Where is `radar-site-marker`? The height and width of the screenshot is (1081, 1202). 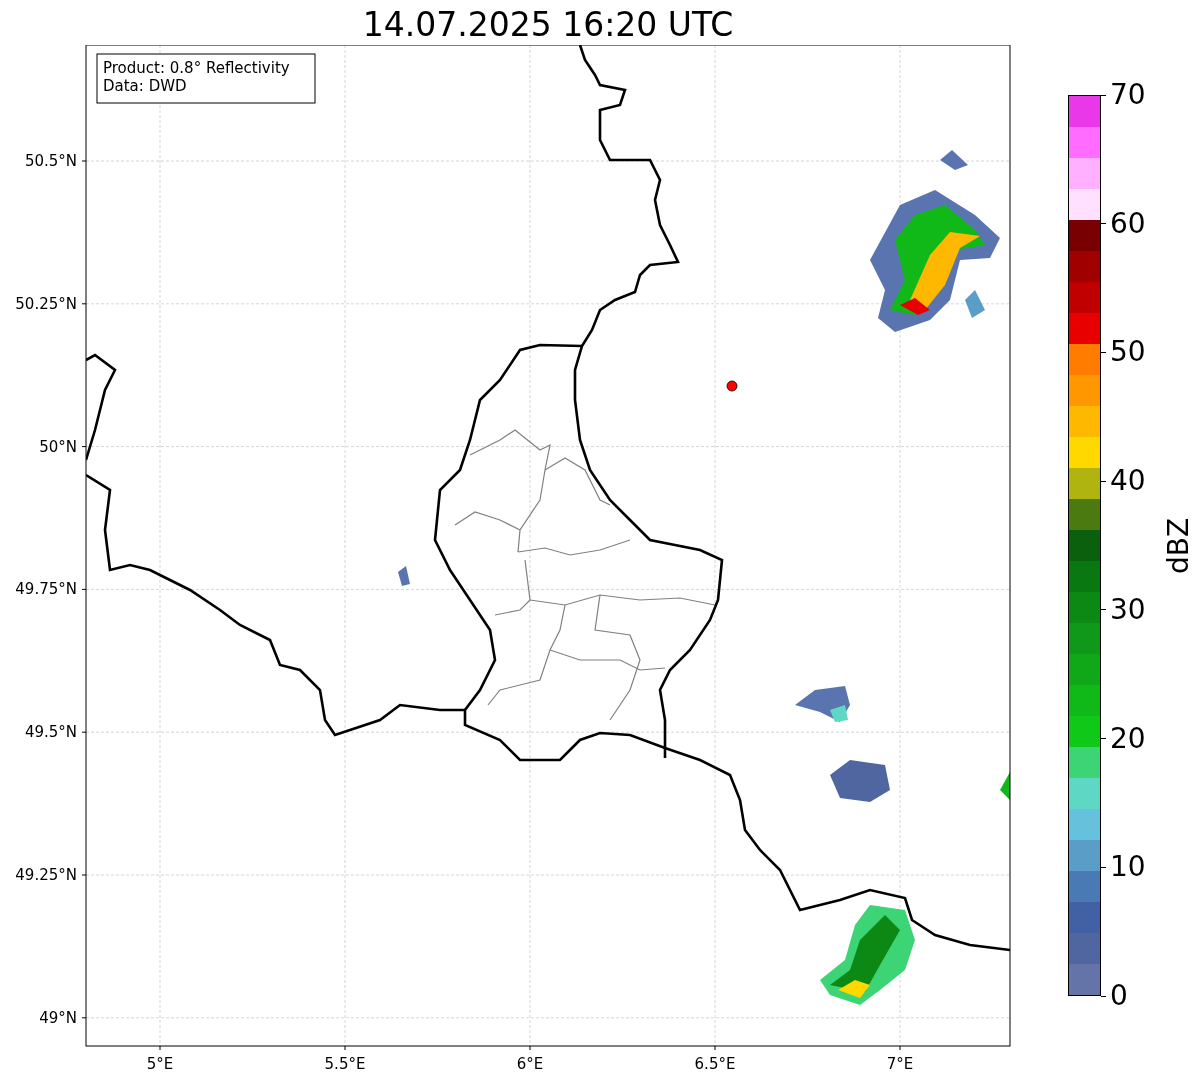
radar-site-marker is located at coordinates (732, 386).